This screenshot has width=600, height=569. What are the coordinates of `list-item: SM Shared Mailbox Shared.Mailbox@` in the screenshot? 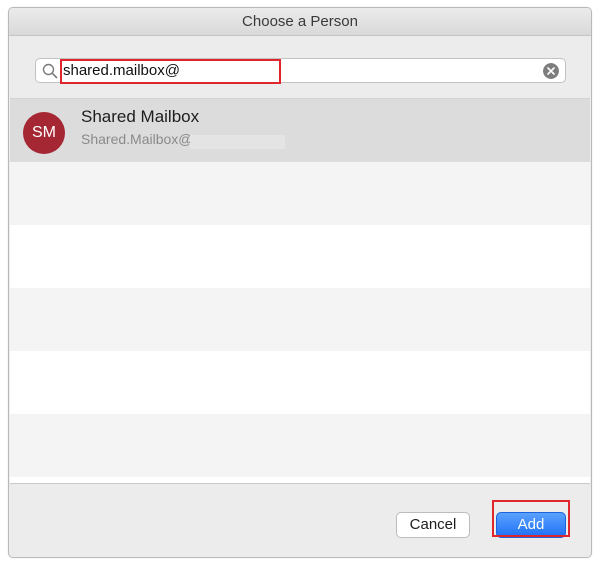 It's located at (300, 130).